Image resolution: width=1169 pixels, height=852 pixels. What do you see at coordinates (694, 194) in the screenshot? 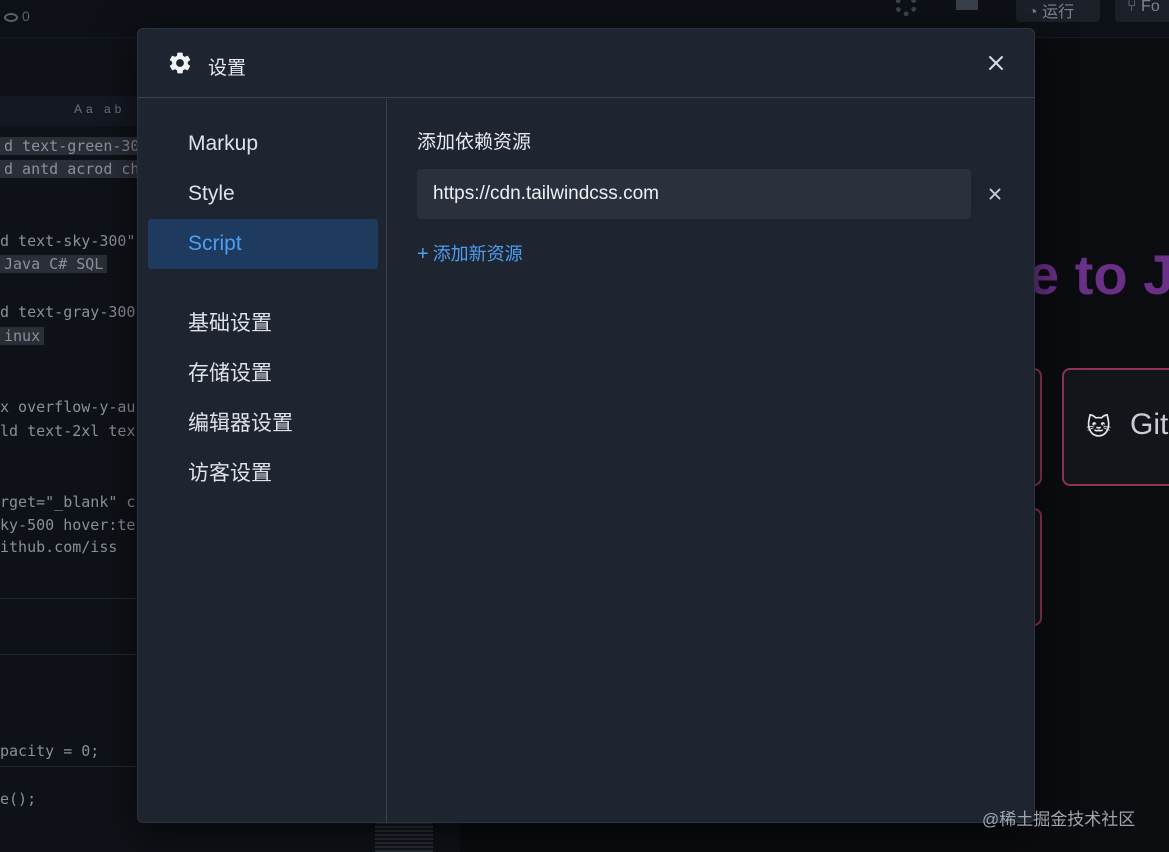
I see `resource-url-input` at bounding box center [694, 194].